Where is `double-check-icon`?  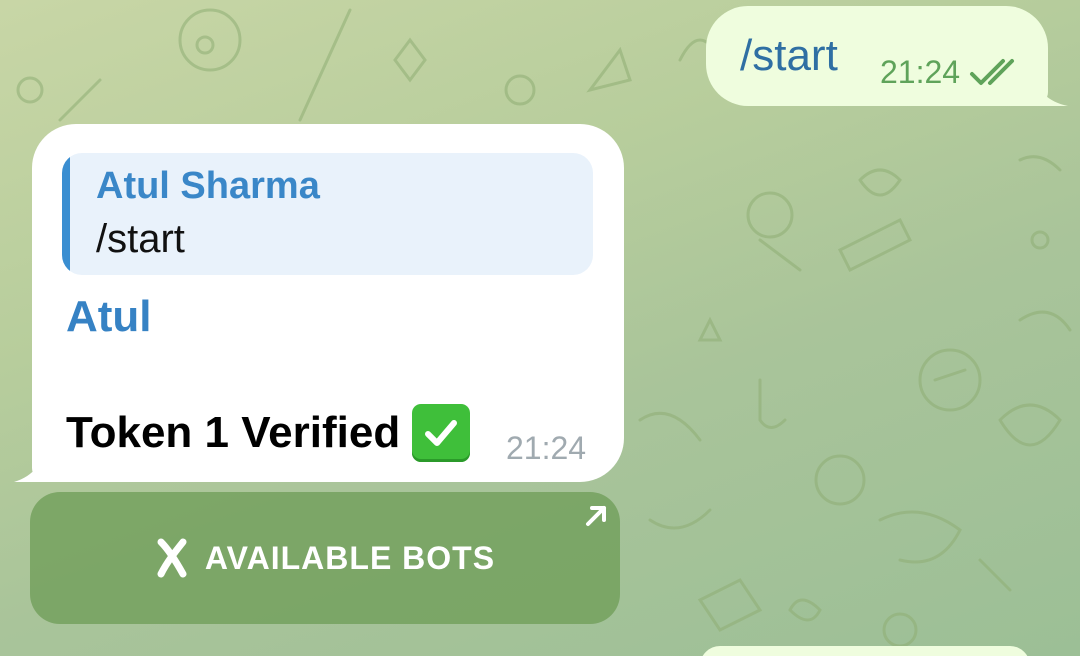 double-check-icon is located at coordinates (992, 72).